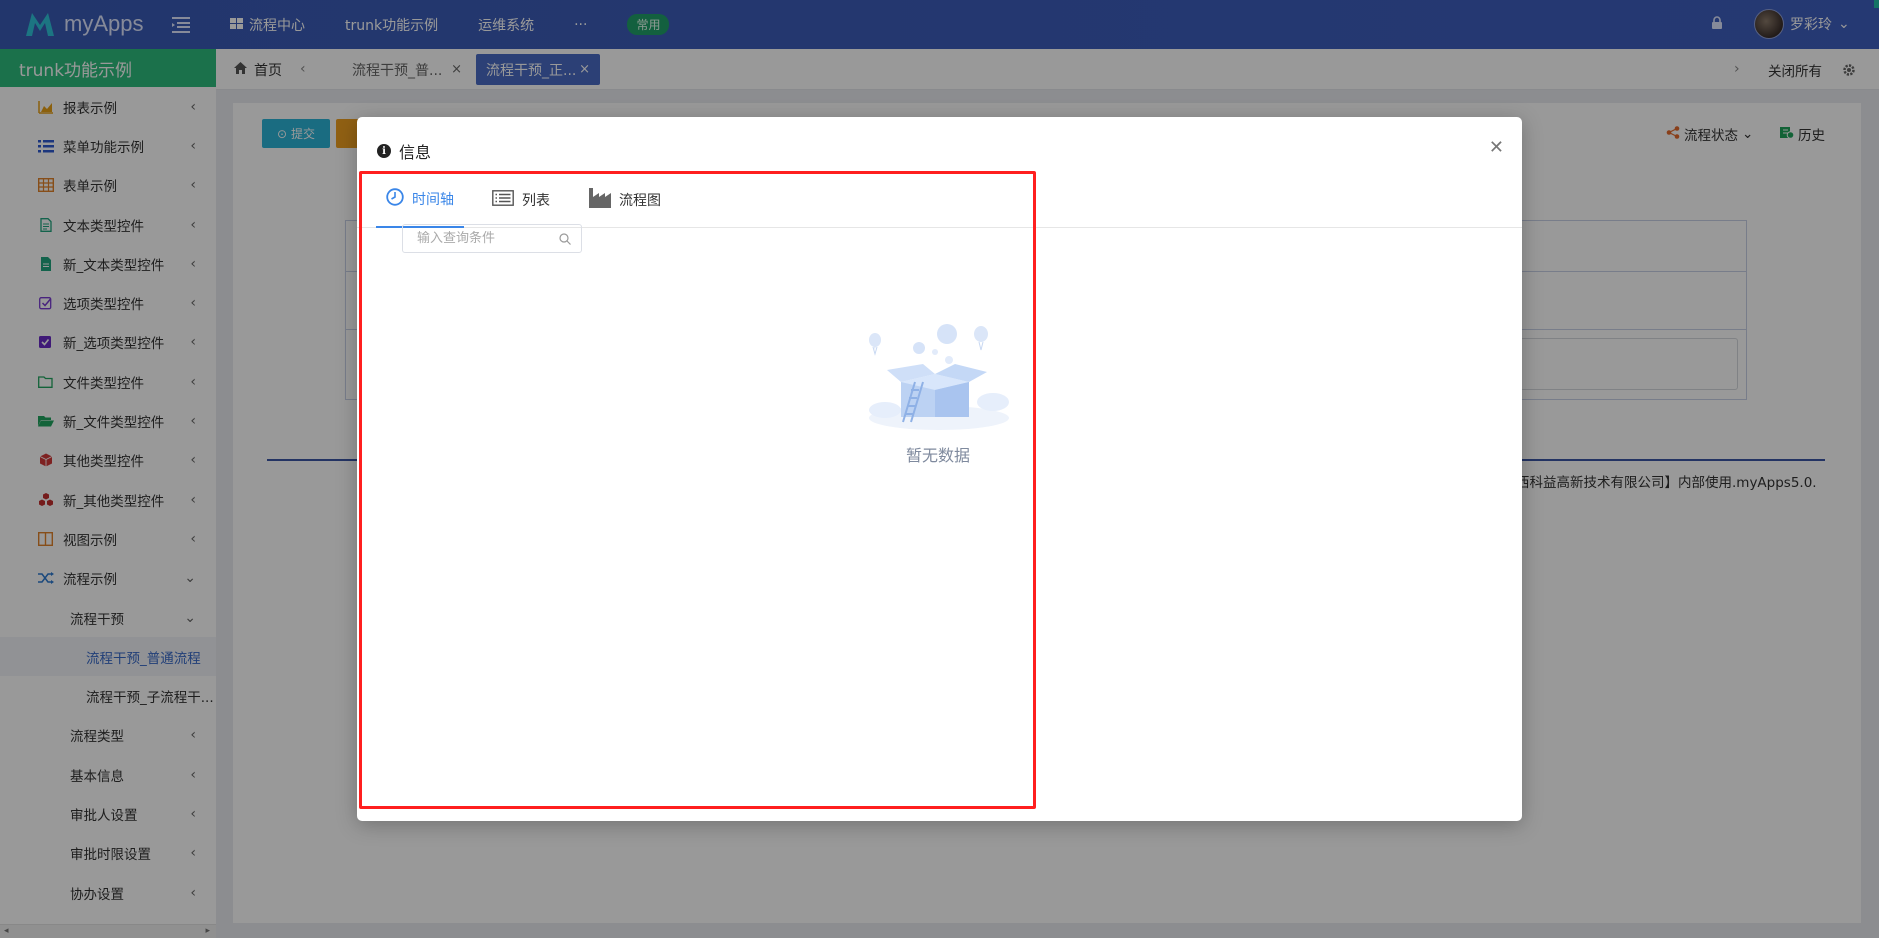  Describe the element at coordinates (1496, 147) in the screenshot. I see `close-icon: ✕` at that location.